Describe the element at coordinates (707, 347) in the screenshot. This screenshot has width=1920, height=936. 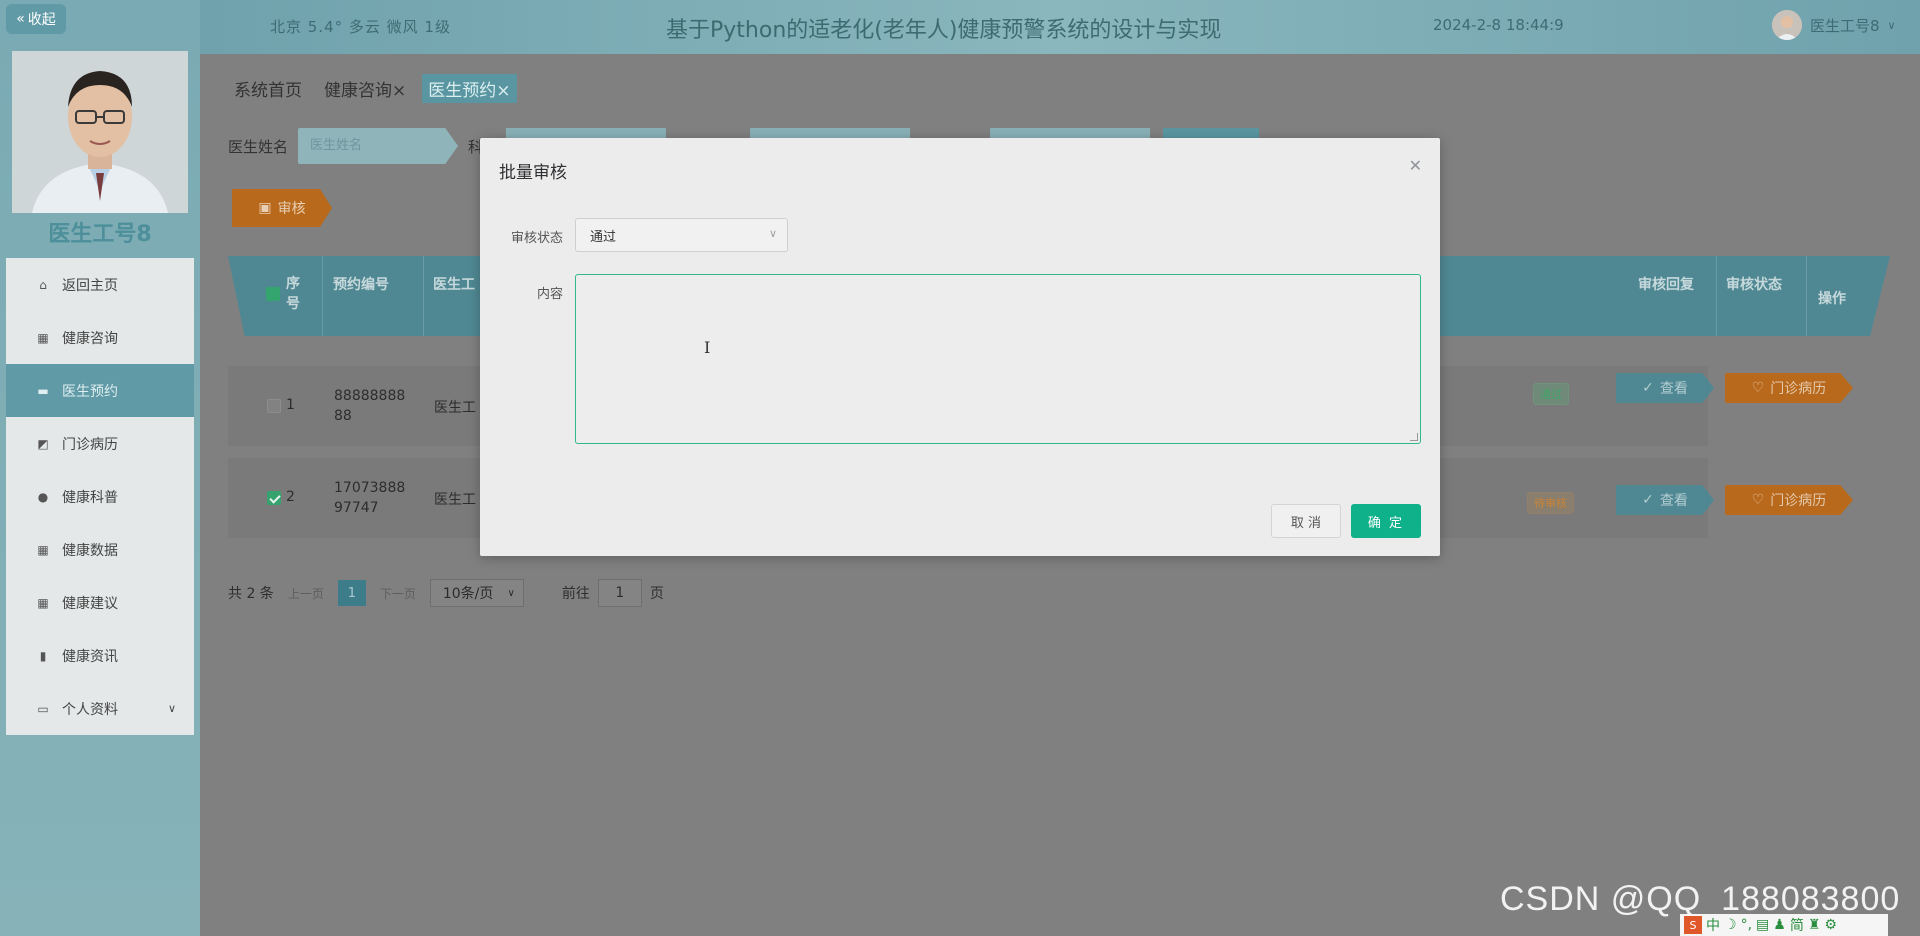
I see `text-cursor-icon: I` at that location.